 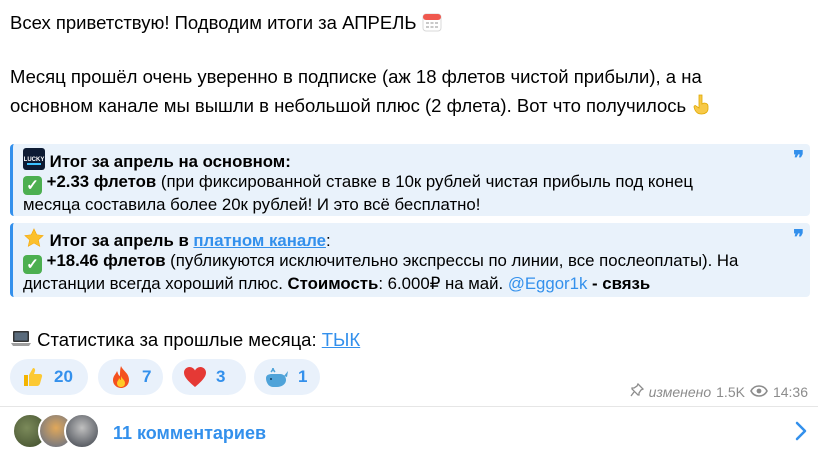 What do you see at coordinates (443, 283) in the screenshot?
I see `cost-value: : 6.000₽ на май.` at bounding box center [443, 283].